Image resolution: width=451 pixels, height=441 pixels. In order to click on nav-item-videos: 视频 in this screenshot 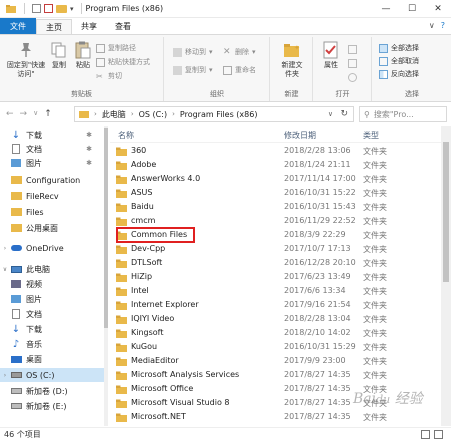, I will do `click(52, 284)`.